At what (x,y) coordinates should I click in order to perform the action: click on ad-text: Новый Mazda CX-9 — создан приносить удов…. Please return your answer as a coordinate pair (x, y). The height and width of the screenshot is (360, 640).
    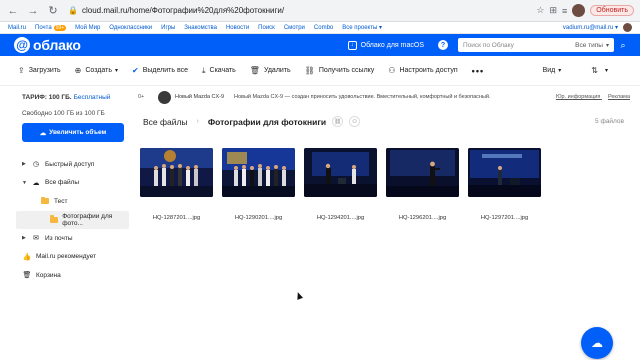
    Looking at the image, I should click on (362, 97).